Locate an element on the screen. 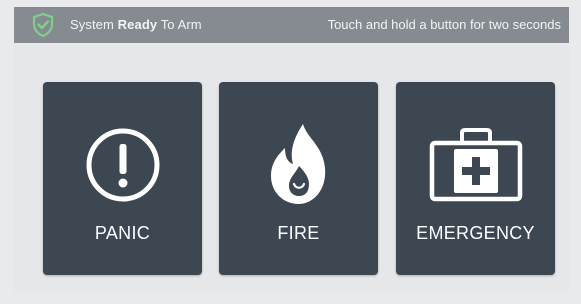 The height and width of the screenshot is (304, 581). instruction-hint: Touch and hold a button for two seconds is located at coordinates (444, 24).